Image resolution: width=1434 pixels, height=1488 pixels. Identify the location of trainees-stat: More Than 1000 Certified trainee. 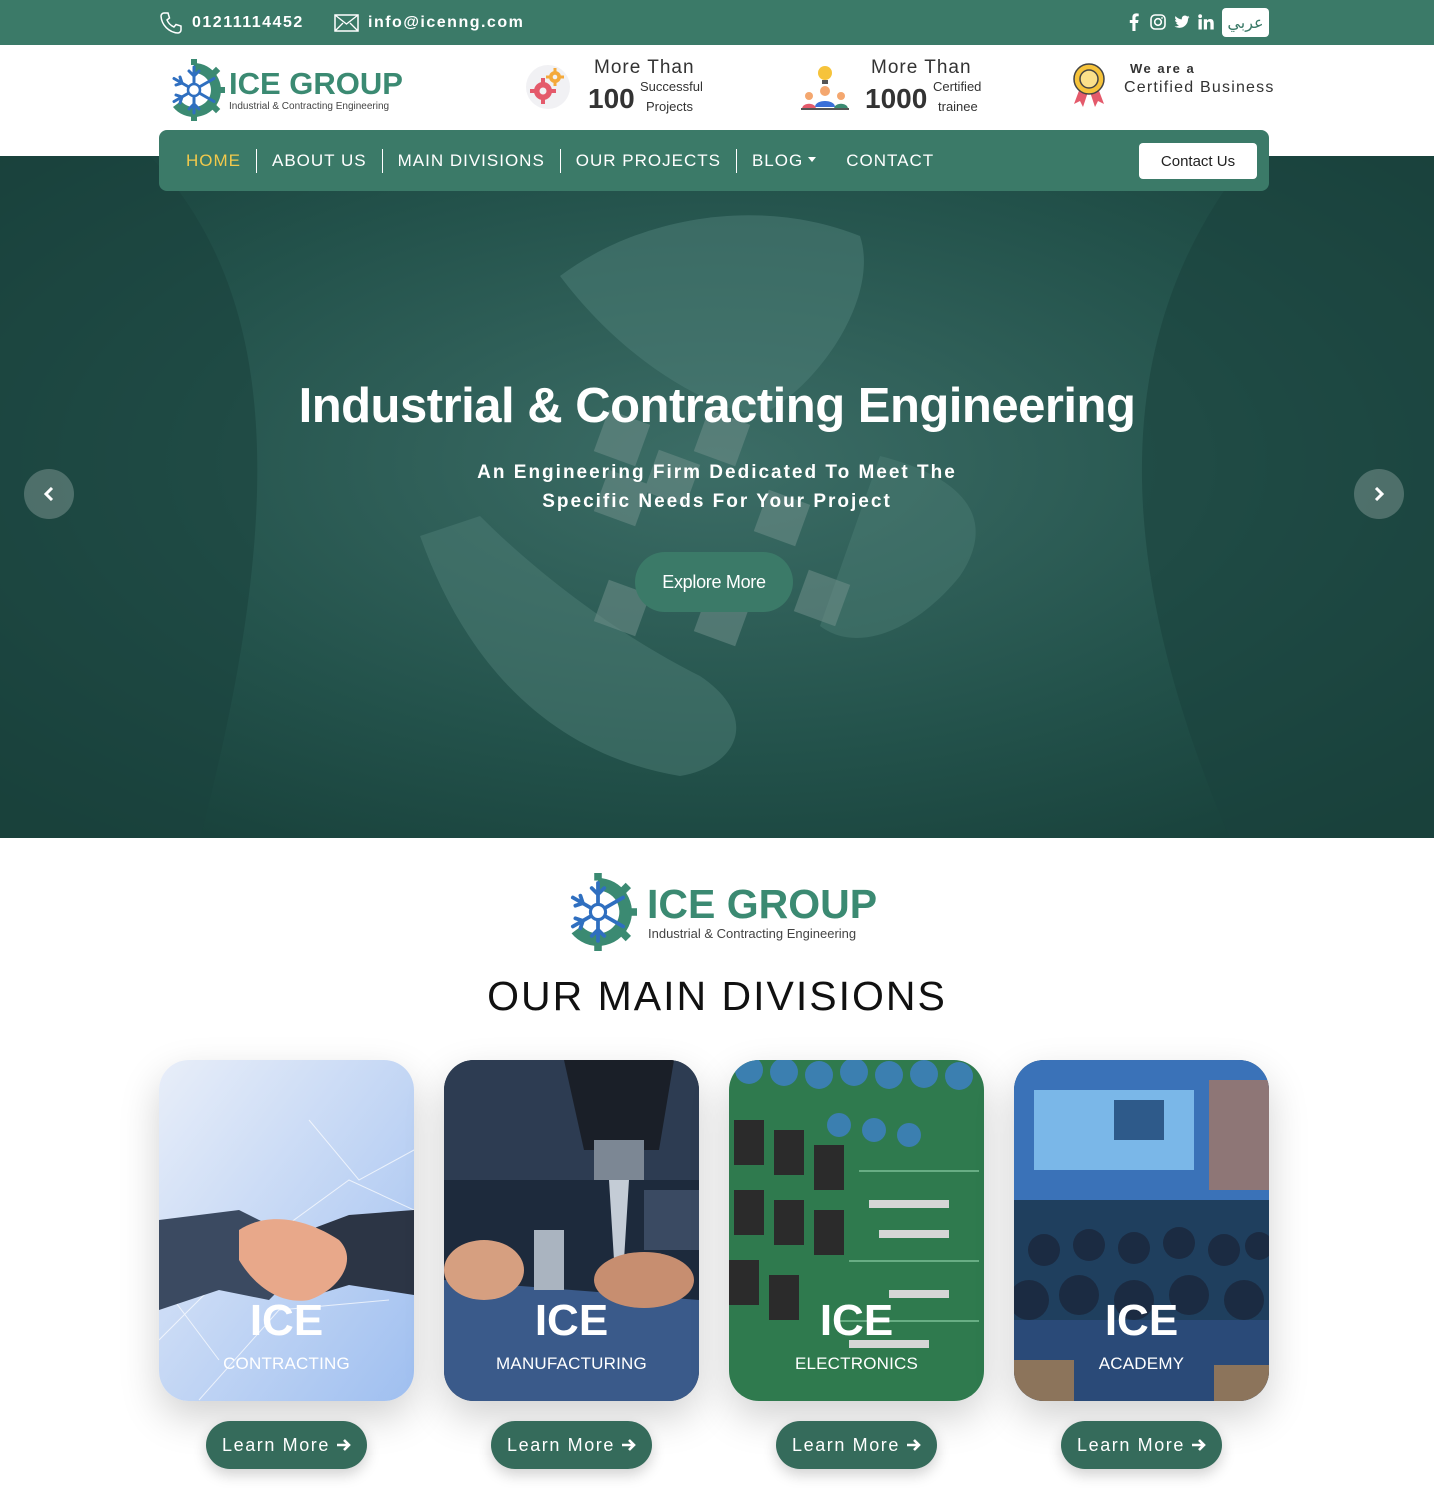
(900, 90).